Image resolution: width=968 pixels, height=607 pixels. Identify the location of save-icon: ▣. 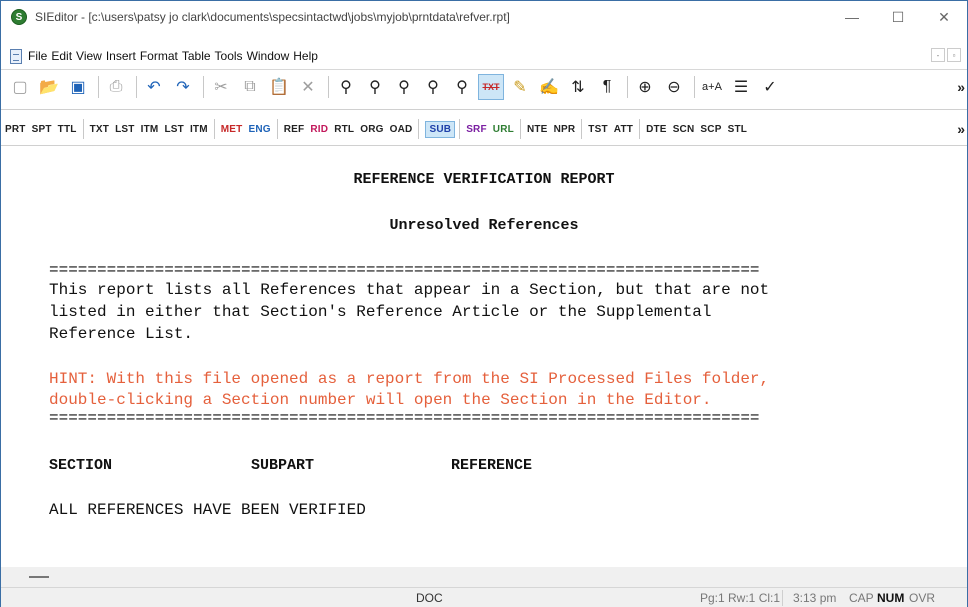
(78, 87).